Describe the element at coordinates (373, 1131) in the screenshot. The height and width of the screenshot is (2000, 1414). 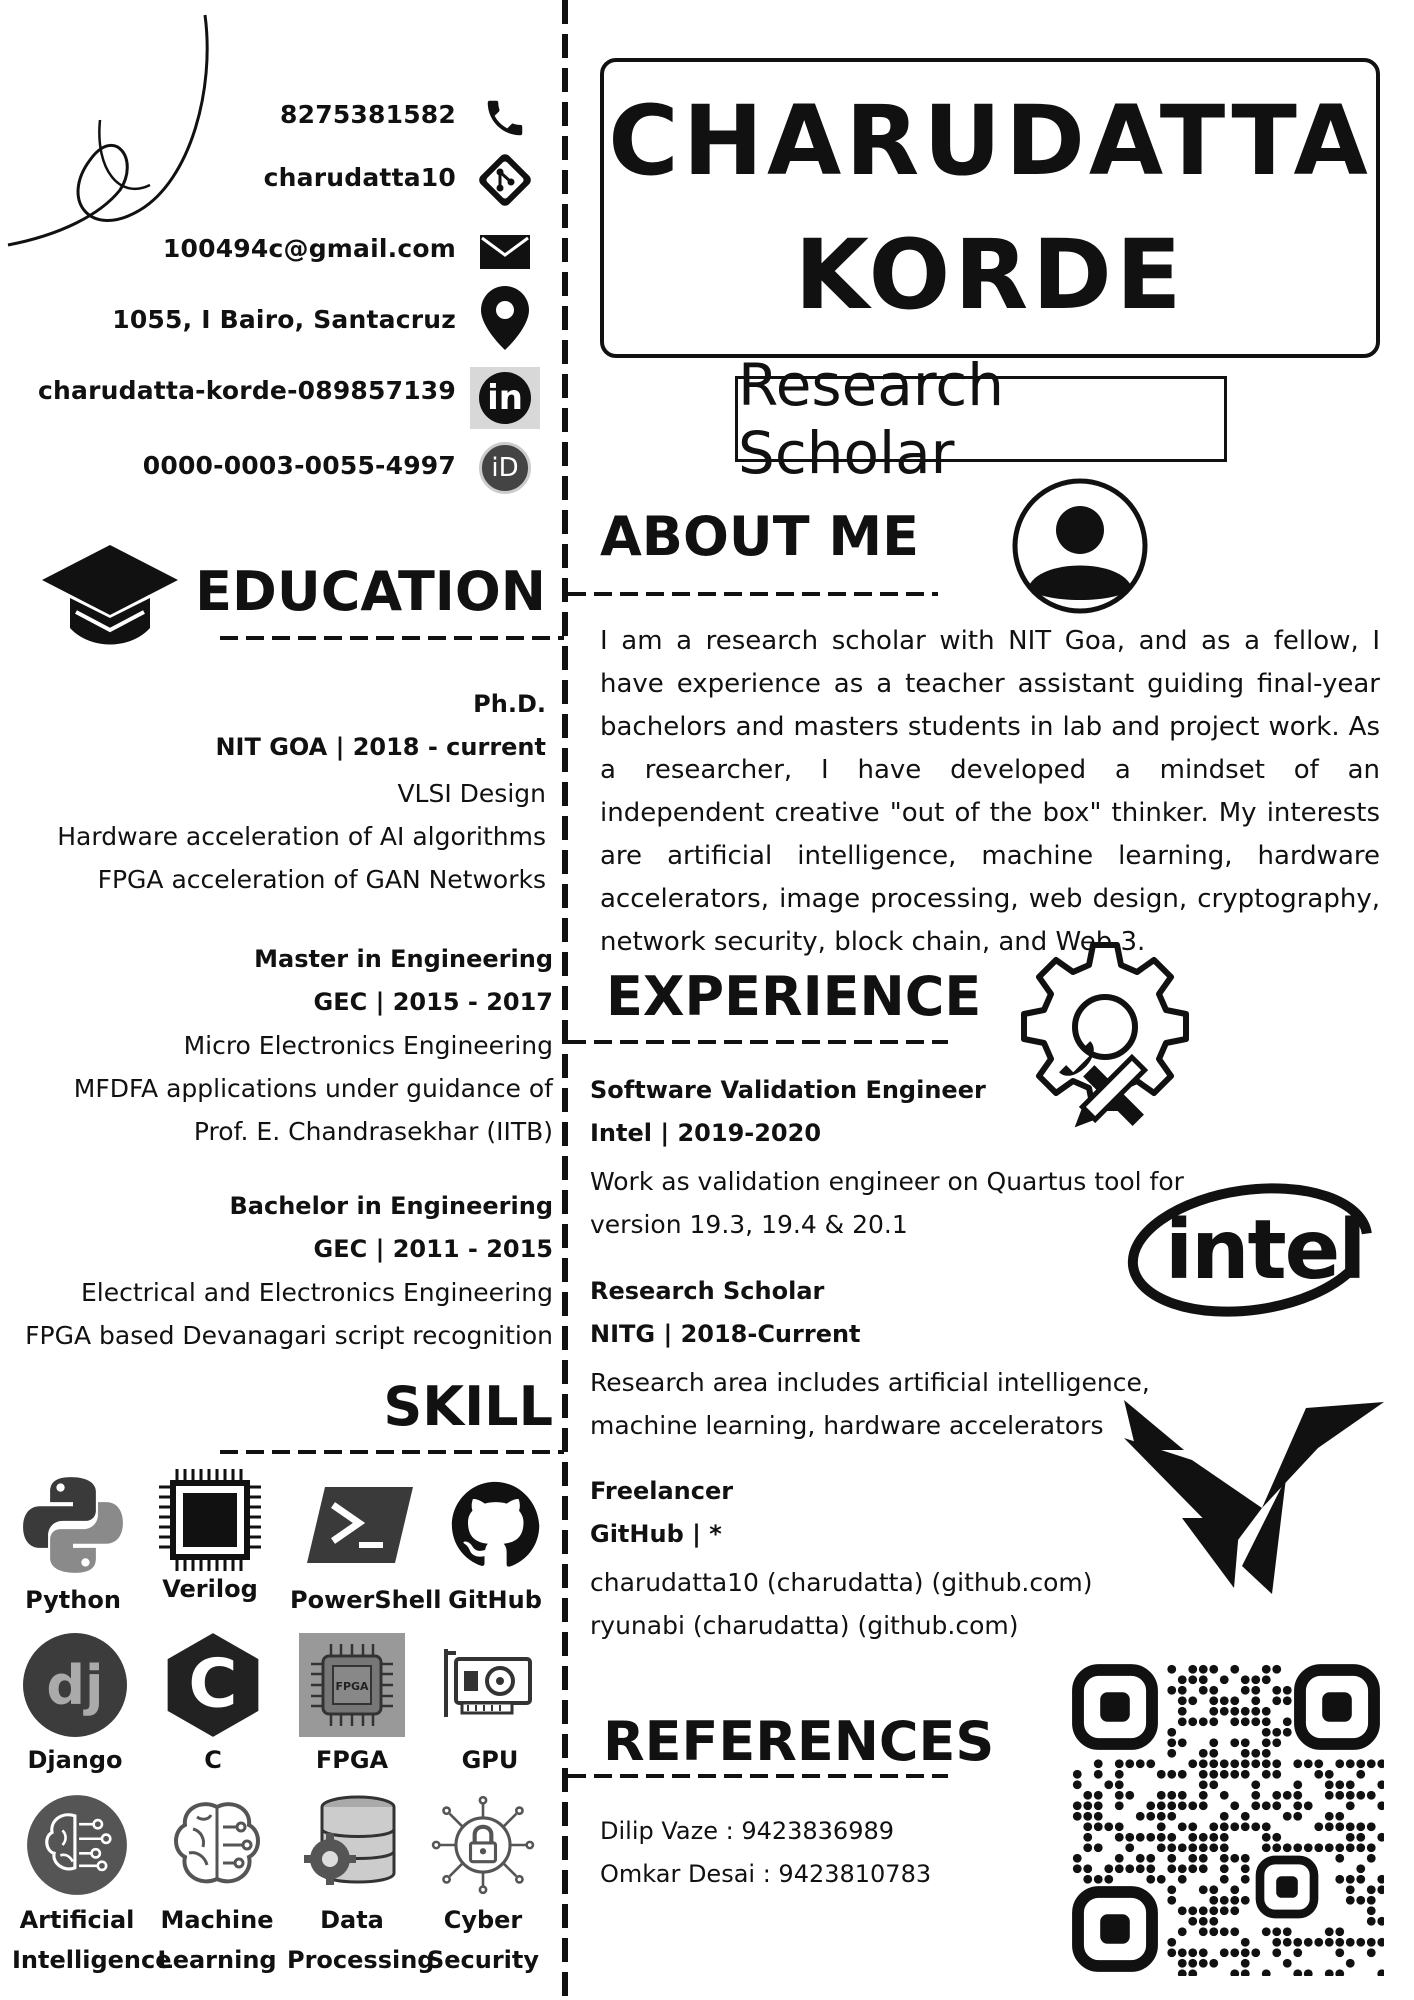
I see `edu-line: Prof. E. Chandrasekhar (IITB)` at that location.